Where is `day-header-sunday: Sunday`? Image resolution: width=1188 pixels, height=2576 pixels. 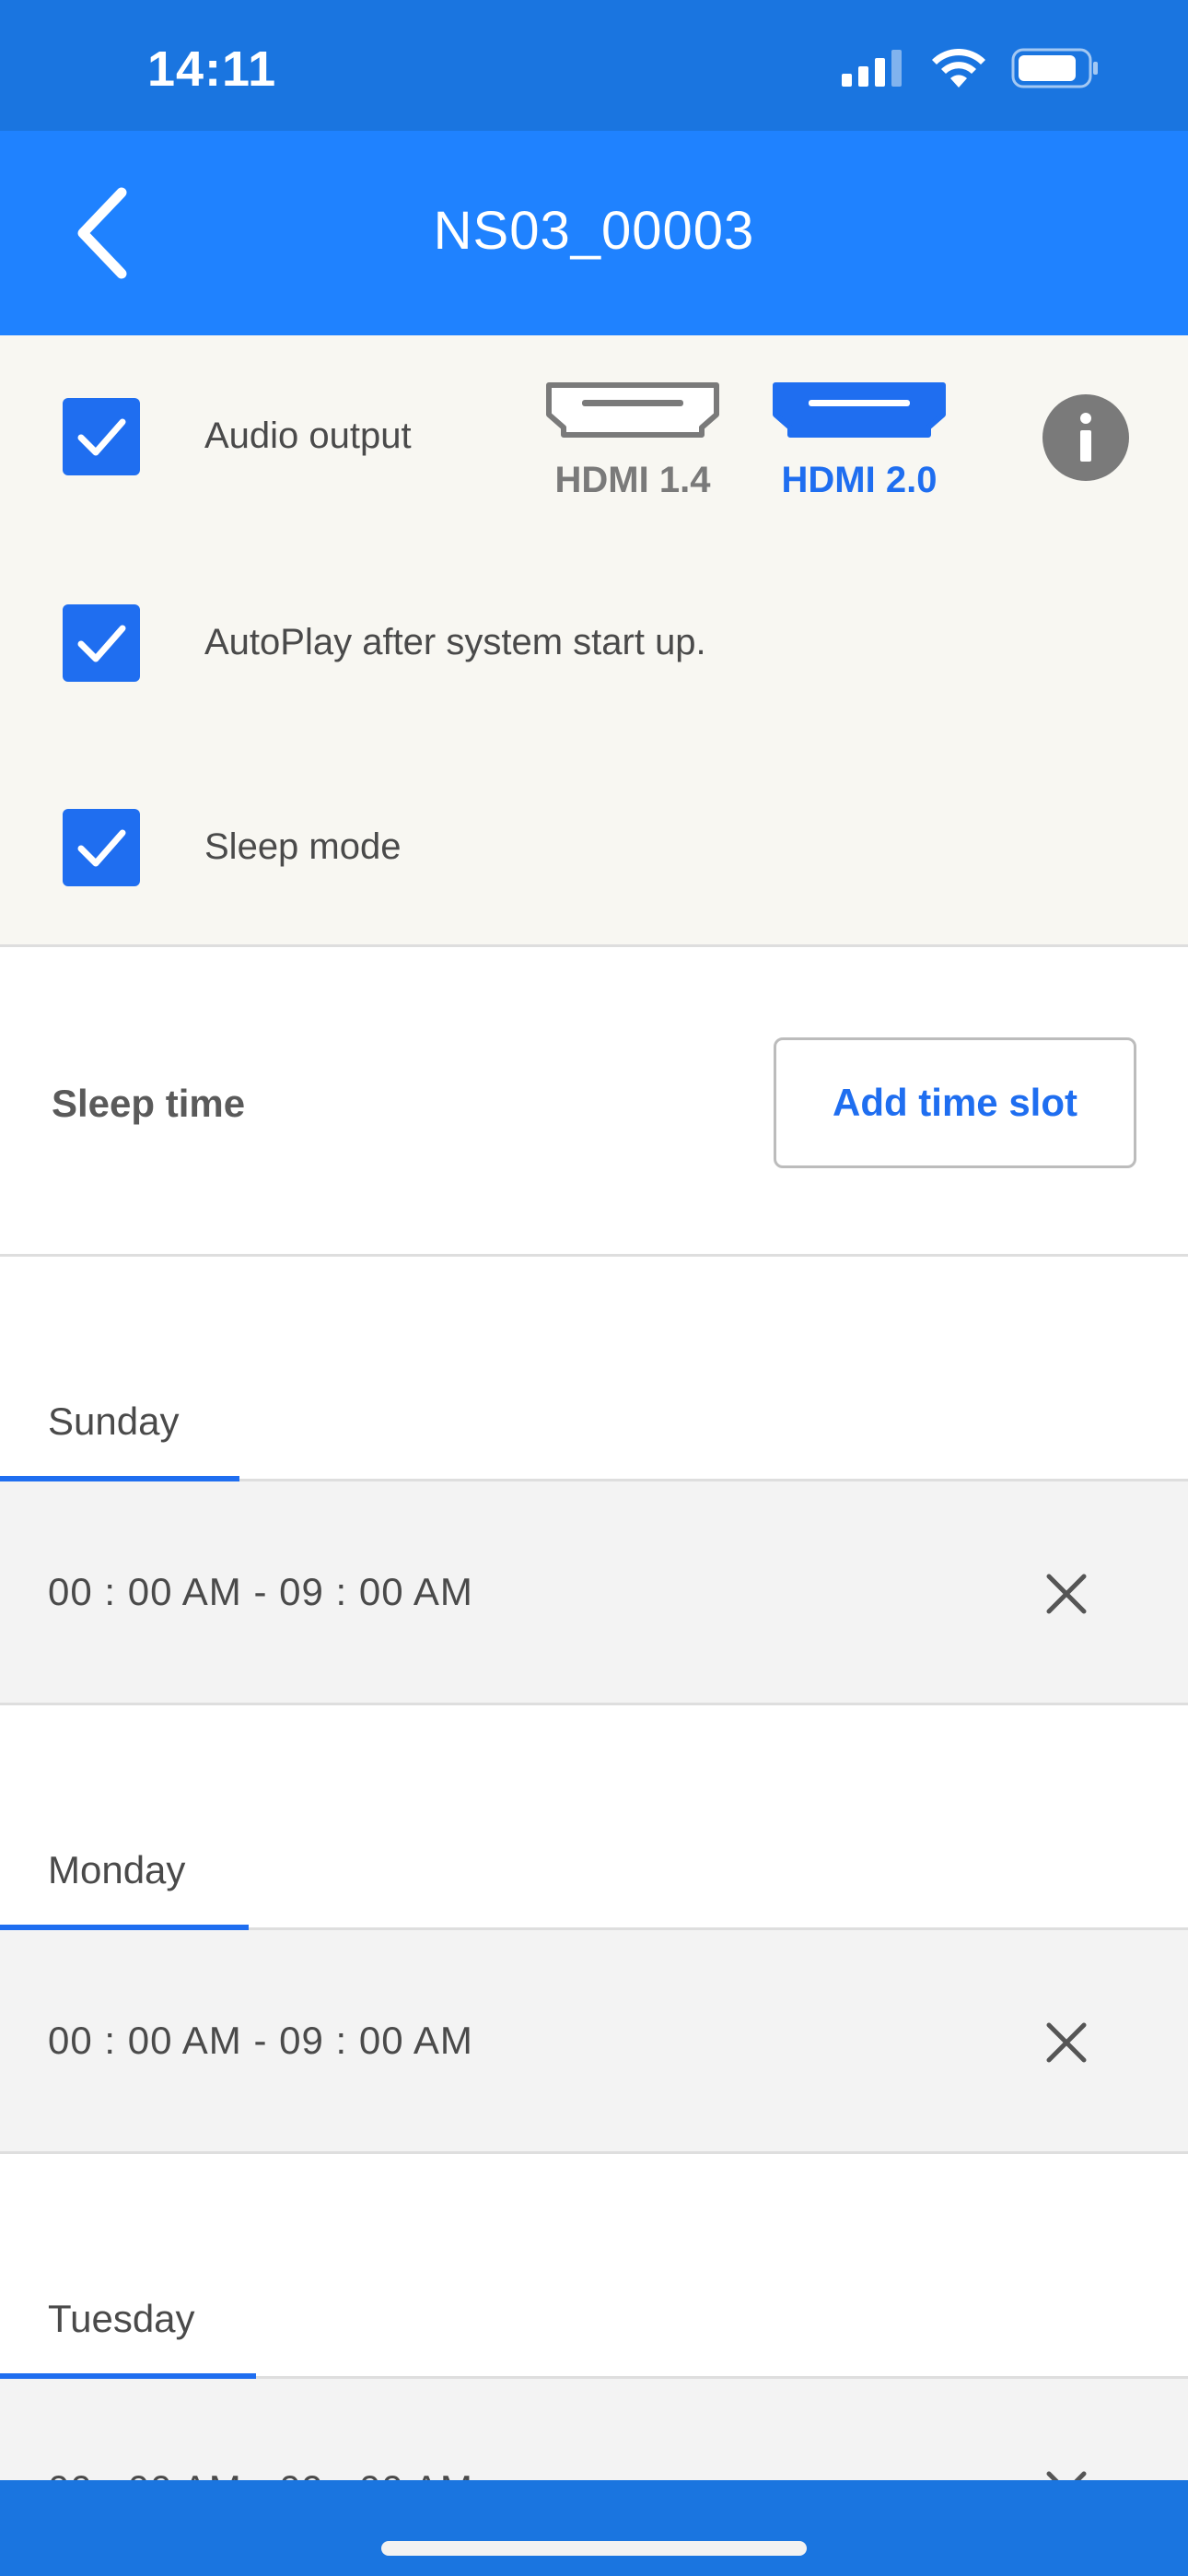
day-header-sunday: Sunday is located at coordinates (594, 1369).